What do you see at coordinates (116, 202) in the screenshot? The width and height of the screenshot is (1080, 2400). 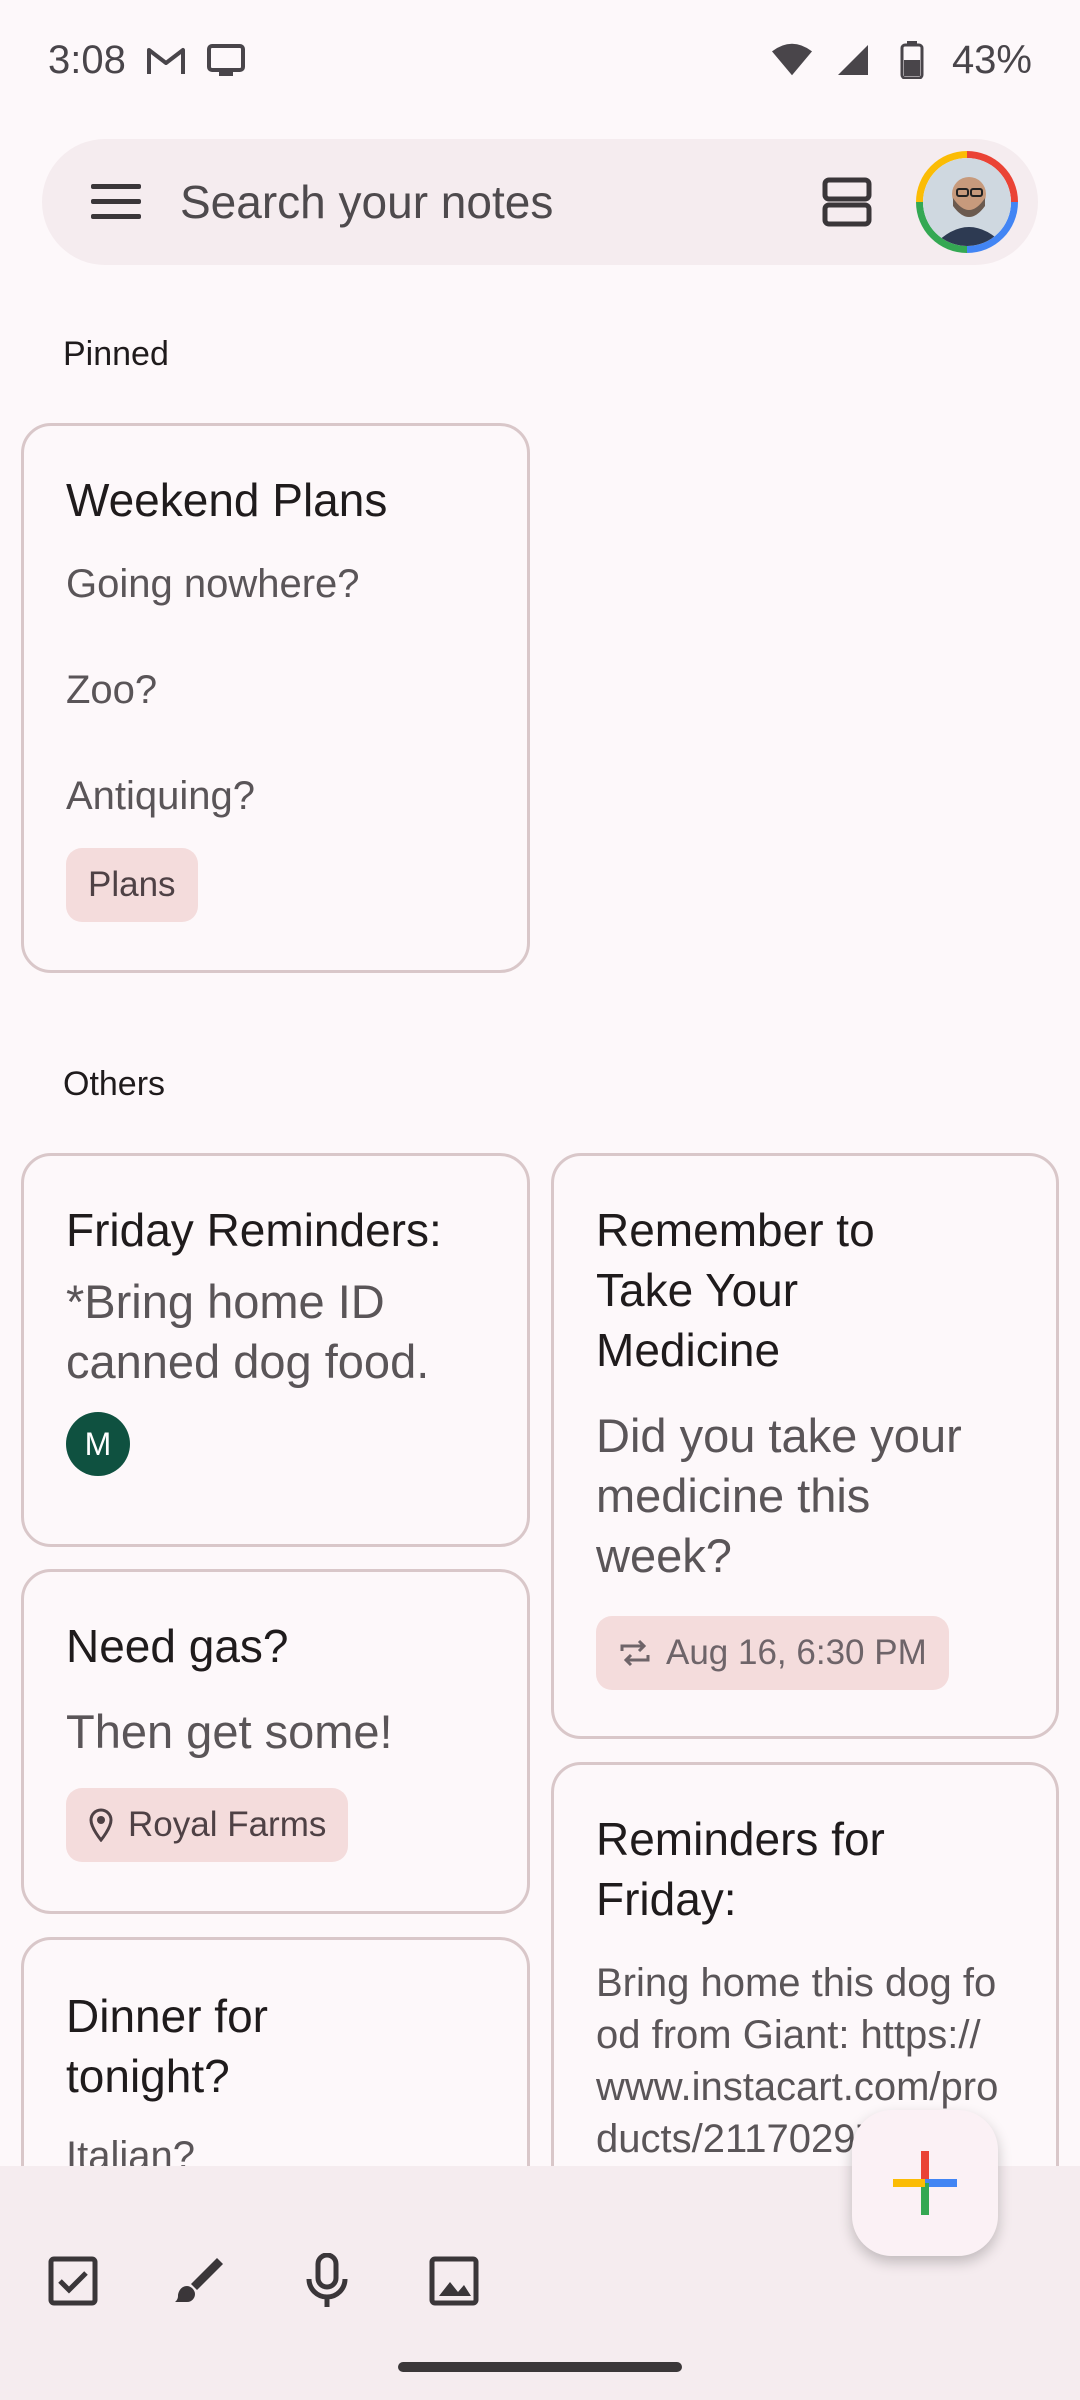 I see `menu-icon` at bounding box center [116, 202].